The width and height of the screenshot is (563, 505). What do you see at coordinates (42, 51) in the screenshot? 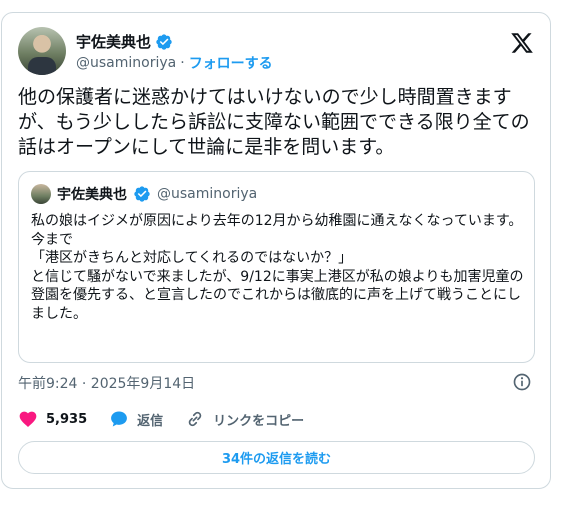
I see `author-avatar` at bounding box center [42, 51].